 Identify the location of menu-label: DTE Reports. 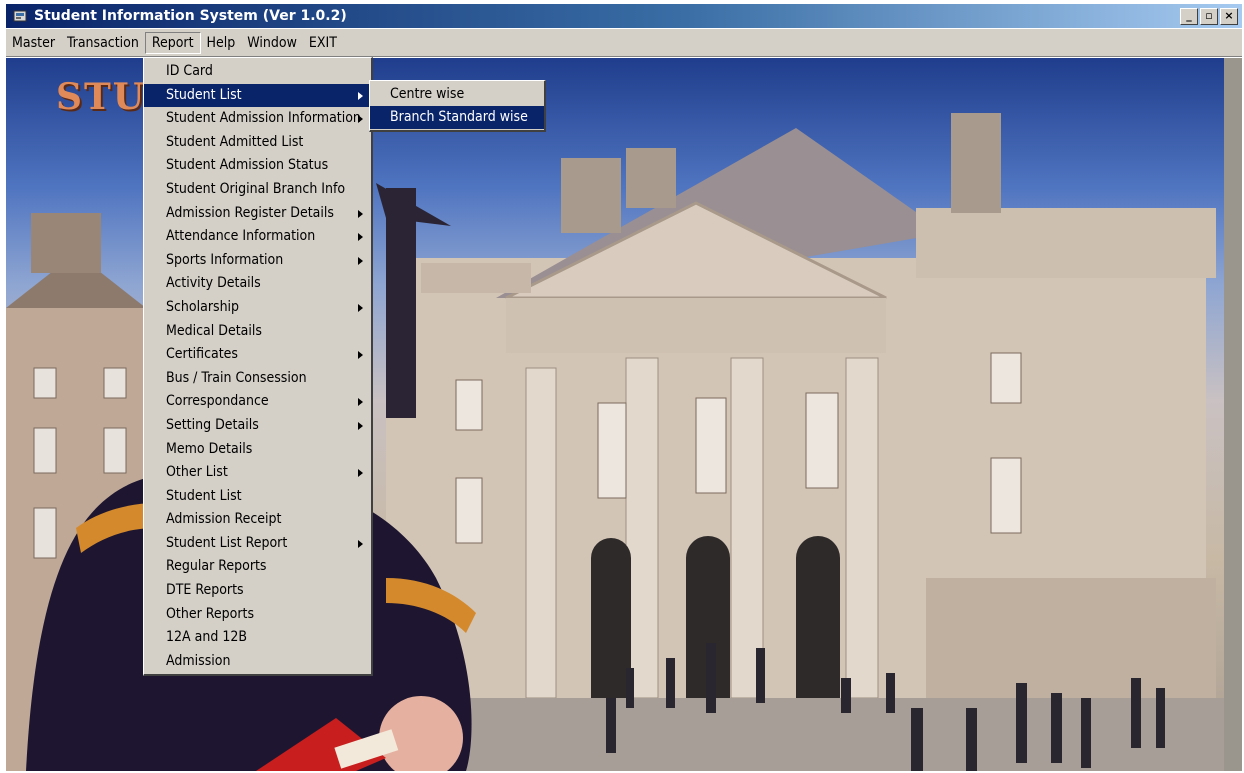
(205, 590).